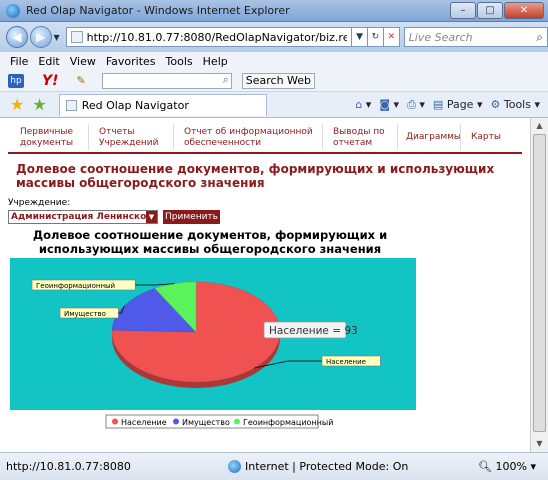  Describe the element at coordinates (17, 104) in the screenshot. I see `favorites-star-icon: ★` at that location.